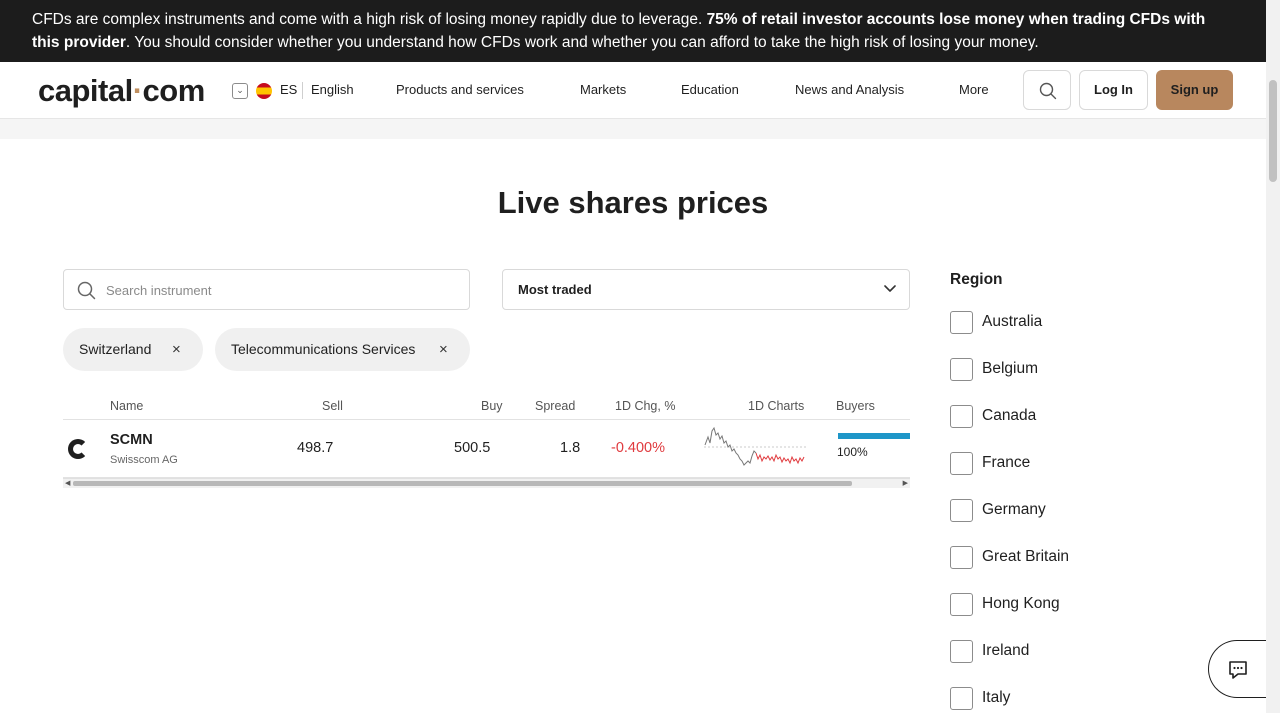 The width and height of the screenshot is (1280, 713). I want to click on header-search-button, so click(1047, 90).